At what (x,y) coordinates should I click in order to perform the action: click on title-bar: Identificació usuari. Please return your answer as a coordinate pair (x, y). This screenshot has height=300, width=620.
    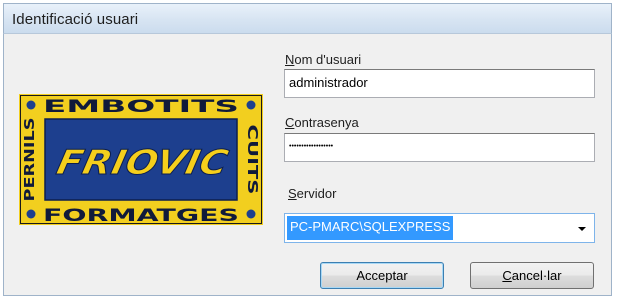
    Looking at the image, I should click on (307, 18).